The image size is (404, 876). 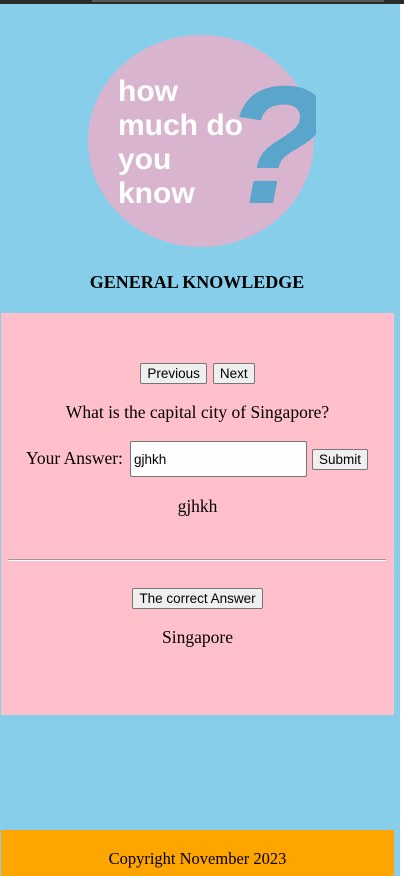 What do you see at coordinates (197, 858) in the screenshot?
I see `copyright-text: Copyright November 2023` at bounding box center [197, 858].